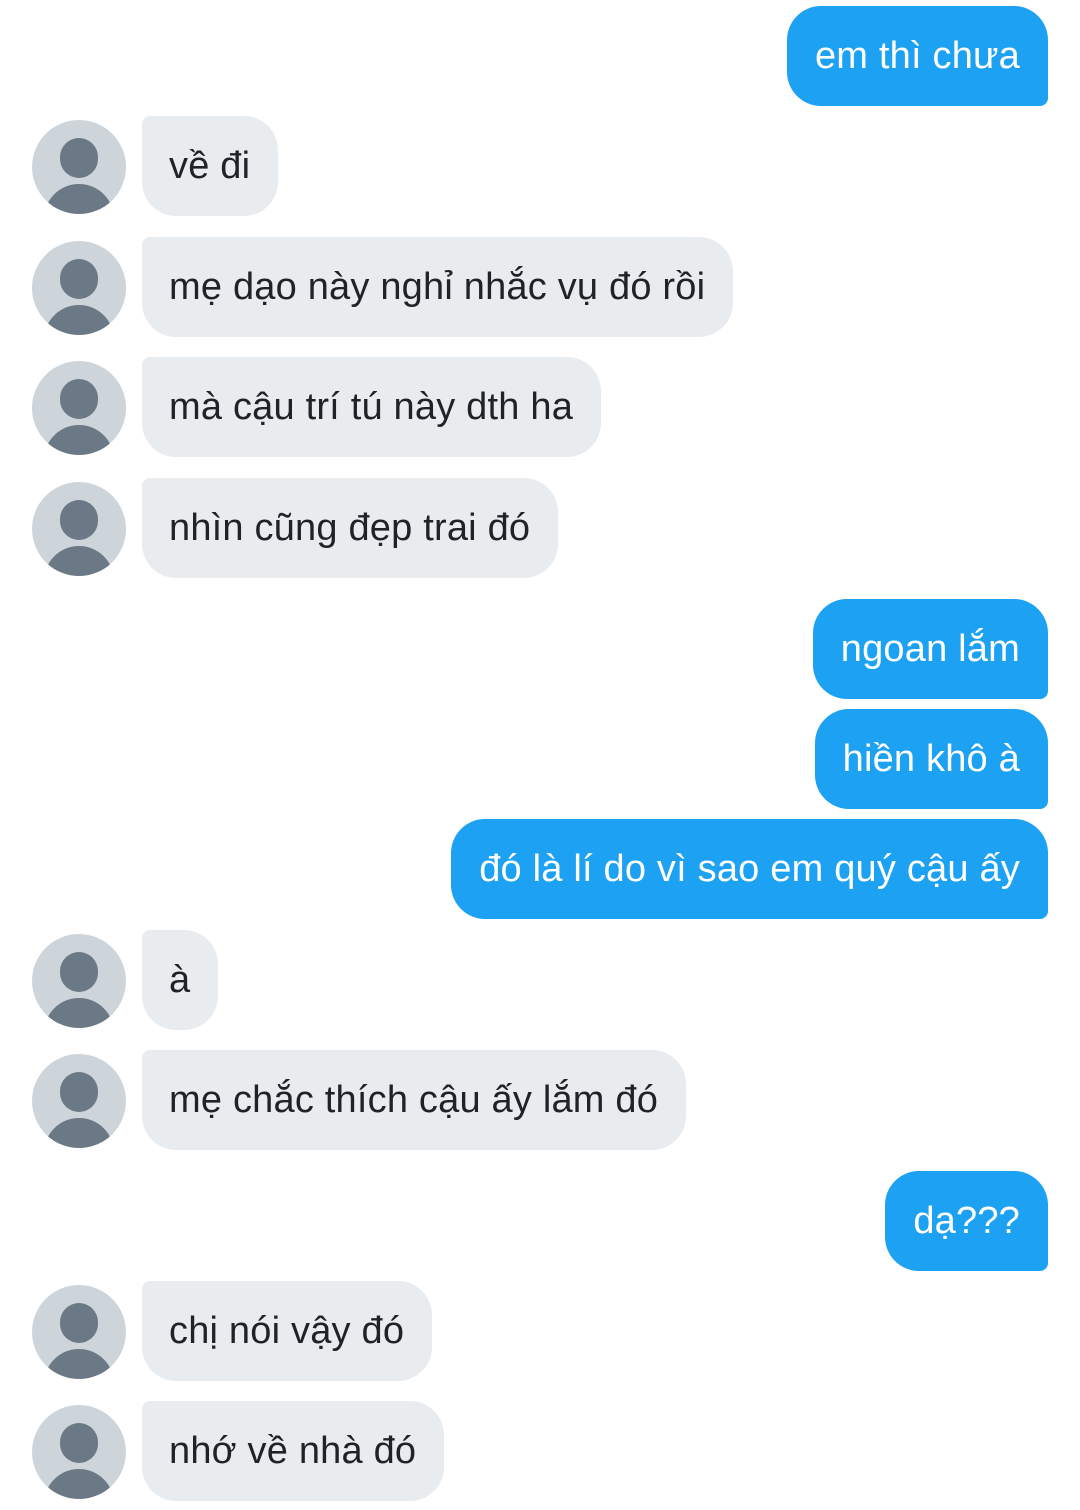 The image size is (1080, 1510). Describe the element at coordinates (917, 56) in the screenshot. I see `outgoing-message-bubble: em thì chưa` at that location.